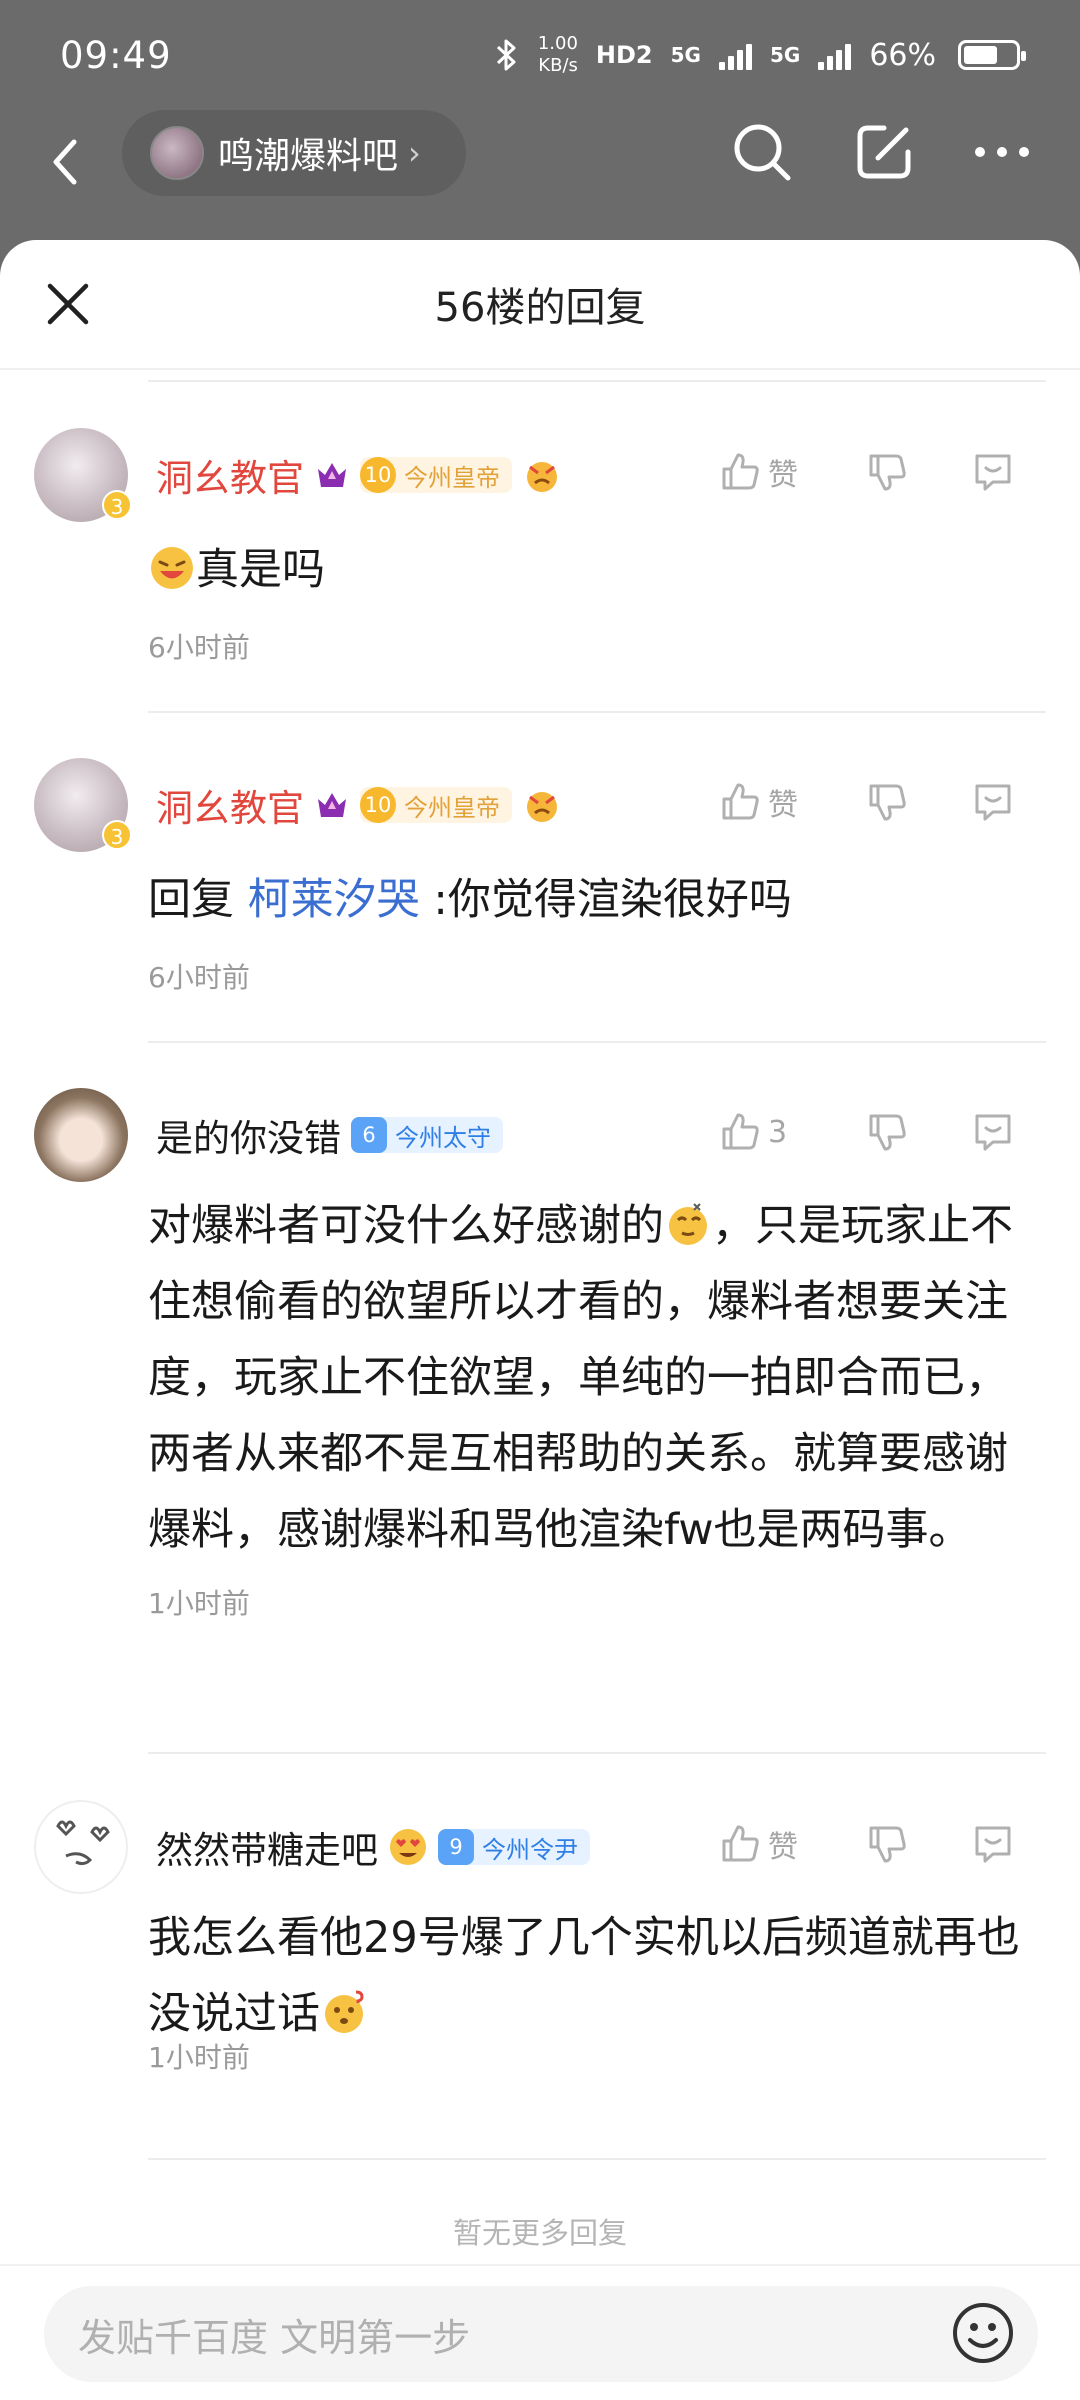 This screenshot has width=1080, height=2400. I want to click on thinking-emoji-icon, so click(688, 1224).